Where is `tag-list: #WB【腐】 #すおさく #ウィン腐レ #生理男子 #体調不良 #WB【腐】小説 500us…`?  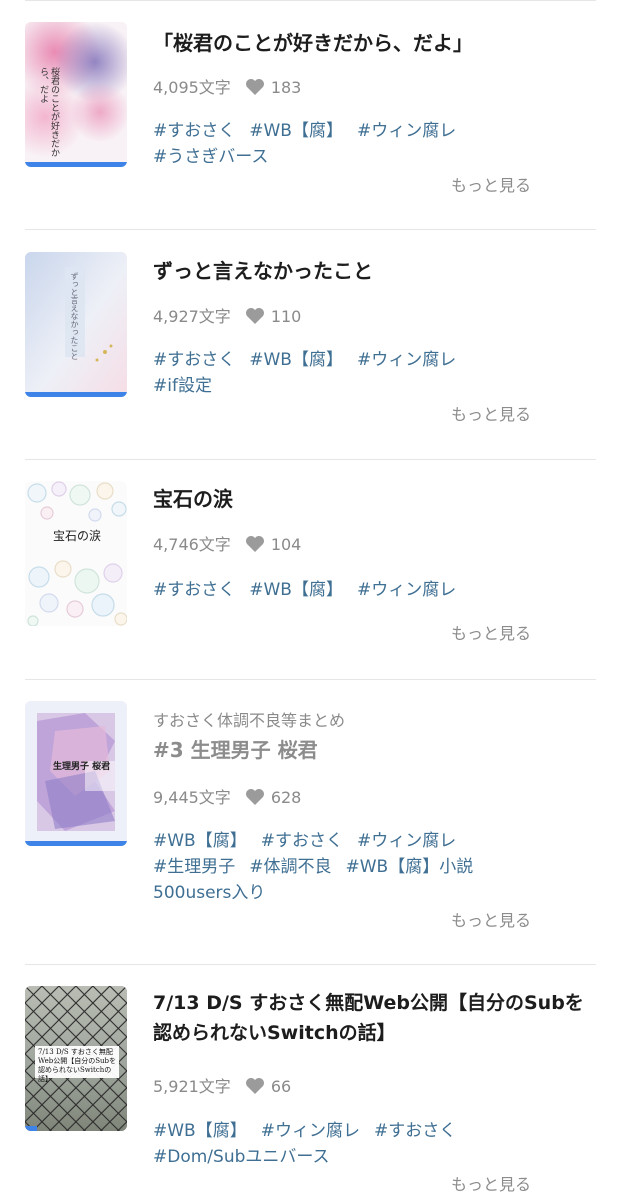 tag-list: #WB【腐】 #すおさく #ウィン腐レ #生理男子 #体調不良 #WB【腐】小説 500us… is located at coordinates (343, 867).